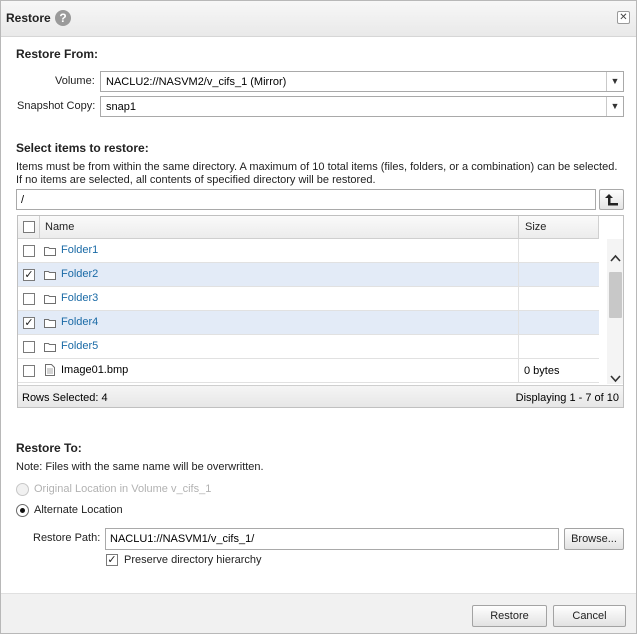 This screenshot has height=634, width=637. What do you see at coordinates (79, 322) in the screenshot?
I see `folder-link: Folder4` at bounding box center [79, 322].